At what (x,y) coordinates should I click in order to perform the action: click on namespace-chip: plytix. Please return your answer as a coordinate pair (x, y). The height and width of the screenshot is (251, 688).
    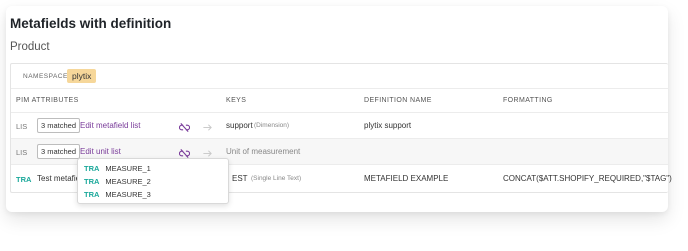
    Looking at the image, I should click on (82, 76).